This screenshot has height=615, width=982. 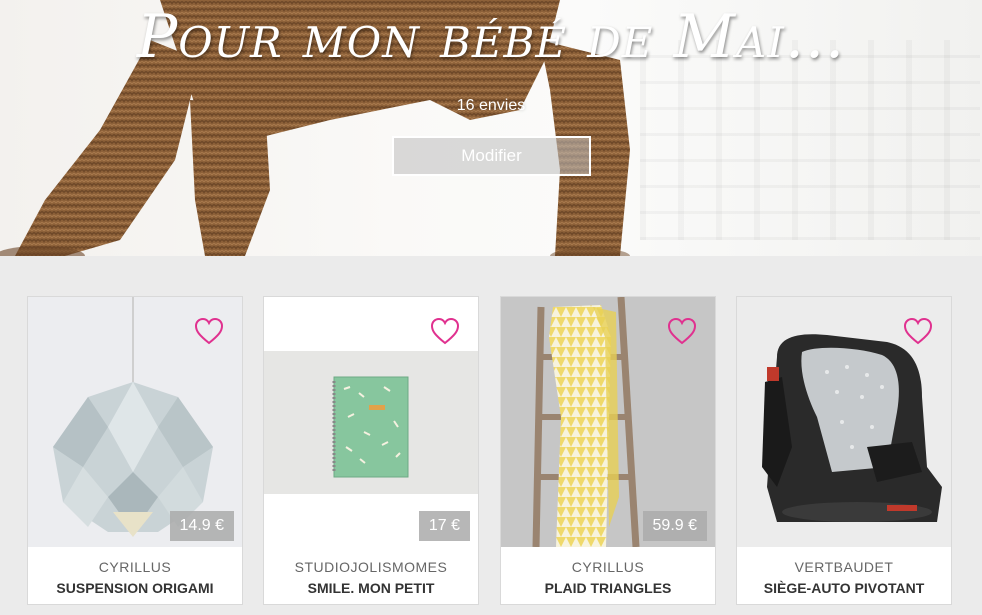 What do you see at coordinates (201, 526) in the screenshot?
I see `price-badge: 14.9 €` at bounding box center [201, 526].